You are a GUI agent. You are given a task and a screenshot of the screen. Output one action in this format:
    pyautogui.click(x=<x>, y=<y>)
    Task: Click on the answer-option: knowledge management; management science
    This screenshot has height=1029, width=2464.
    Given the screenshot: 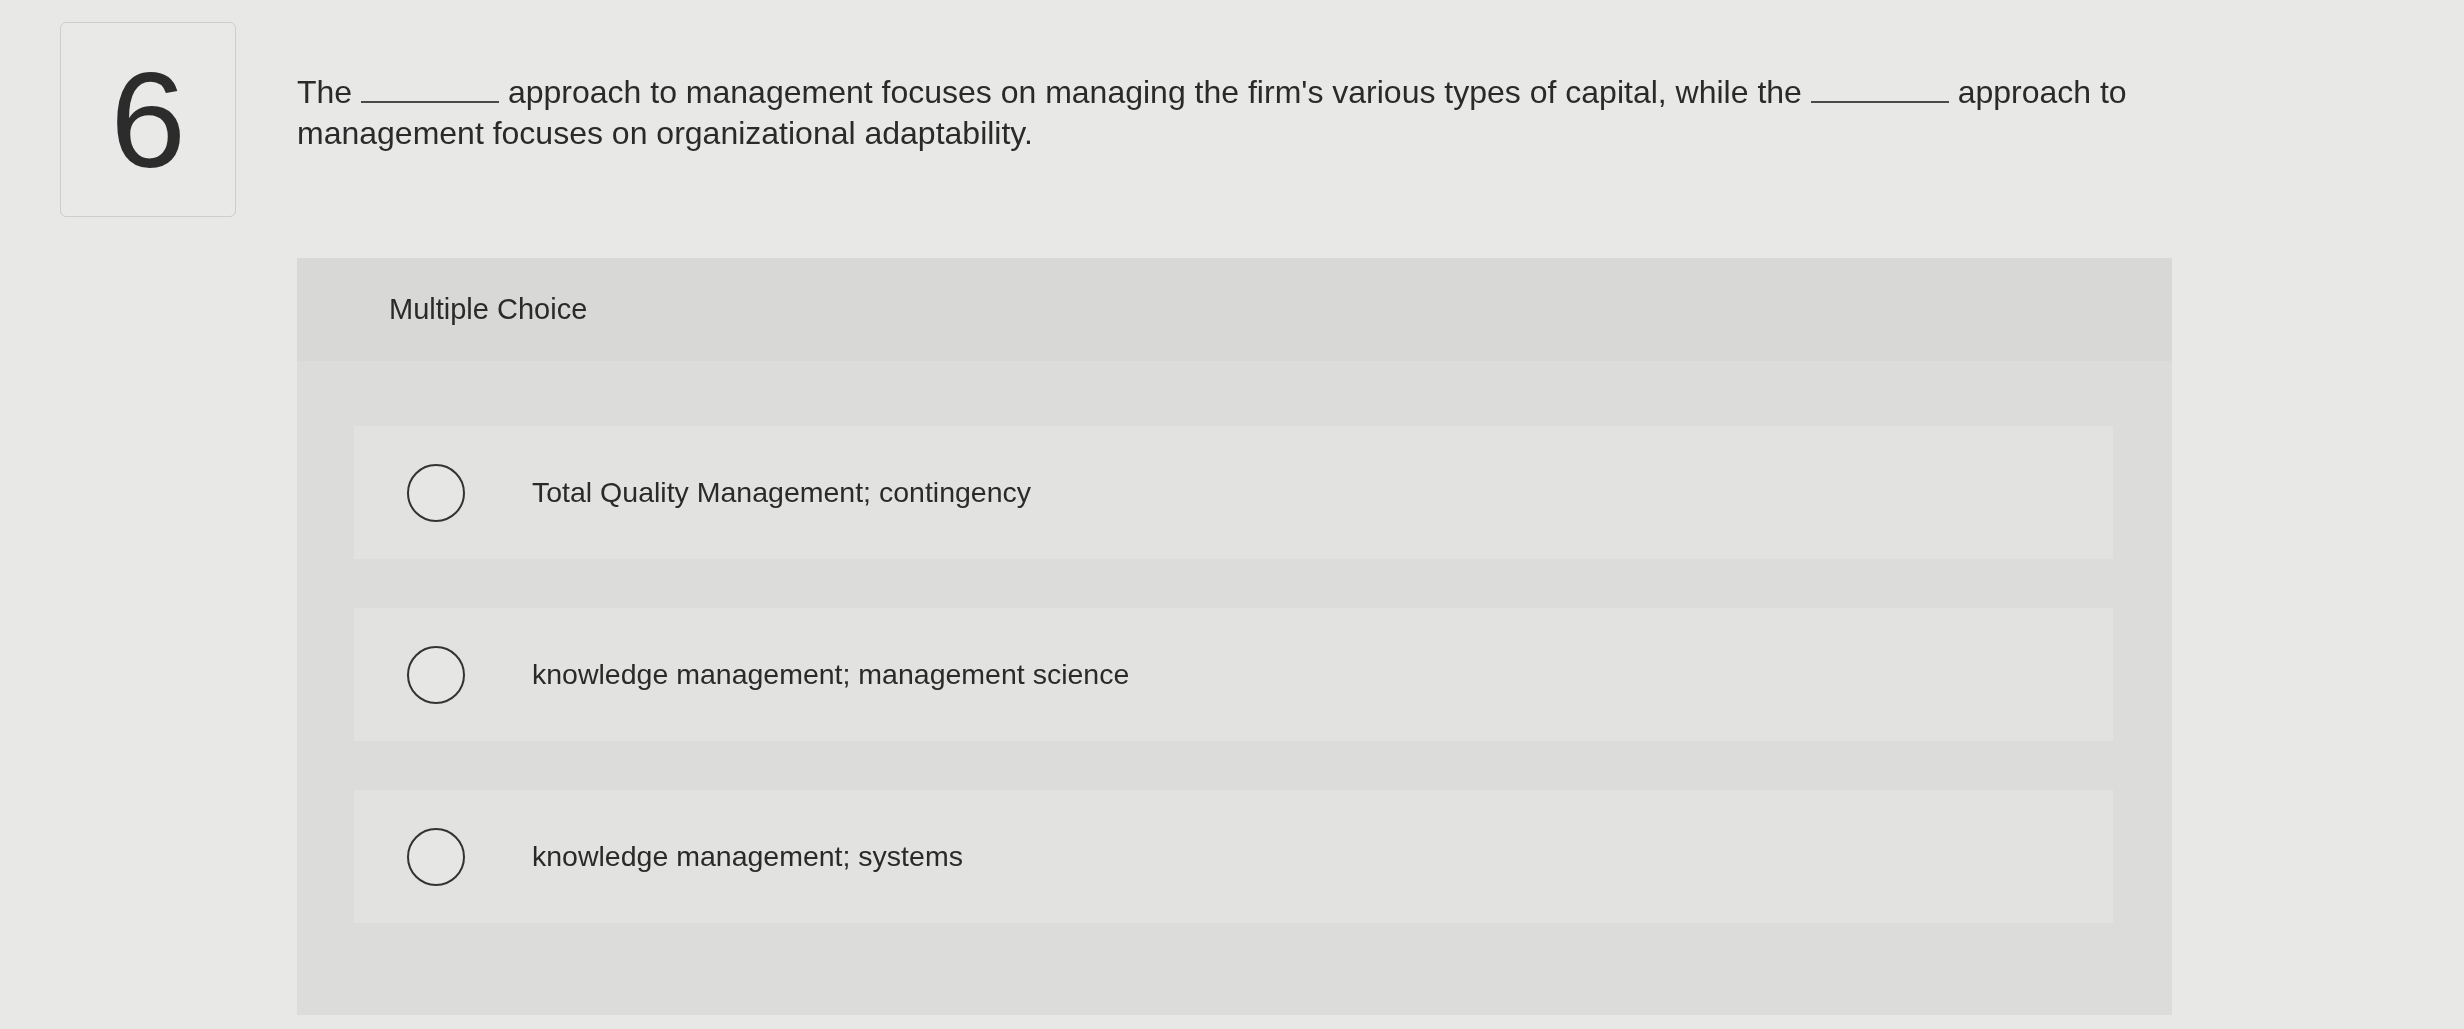 What is the action you would take?
    pyautogui.click(x=1233, y=674)
    